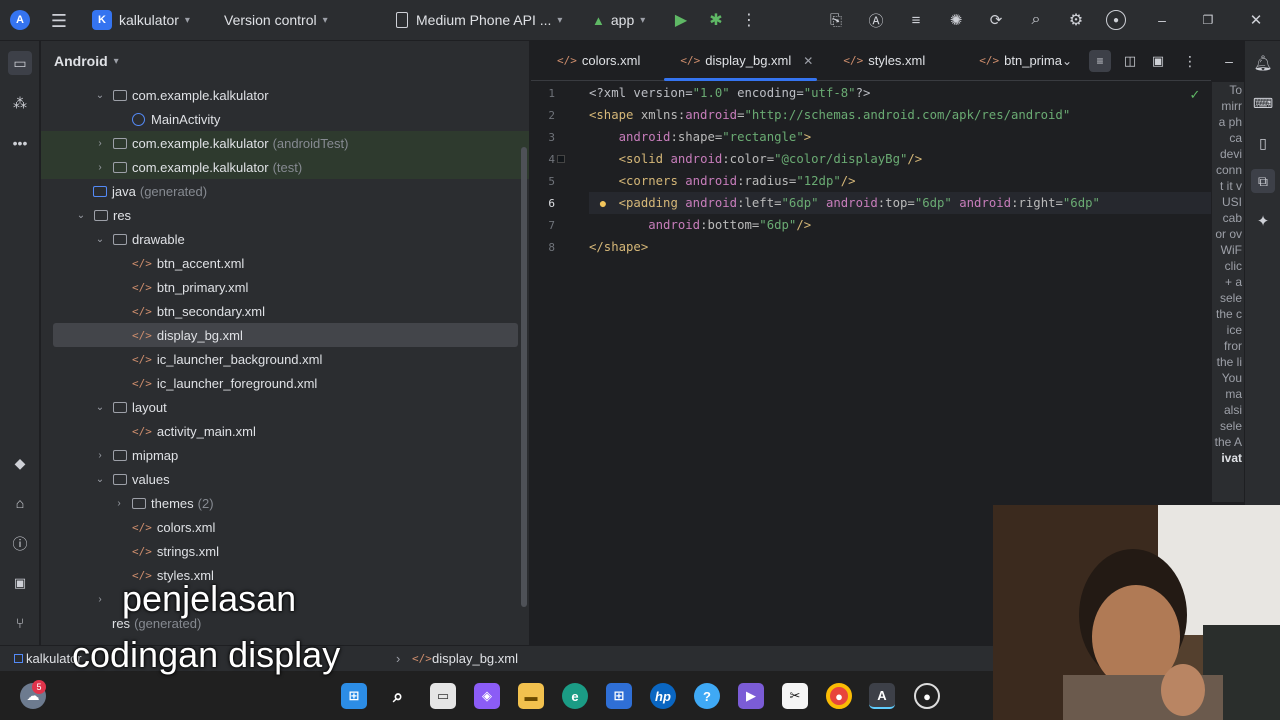 Image resolution: width=1280 pixels, height=720 pixels. Describe the element at coordinates (285, 479) in the screenshot. I see `tree-row: ⌄ values` at that location.